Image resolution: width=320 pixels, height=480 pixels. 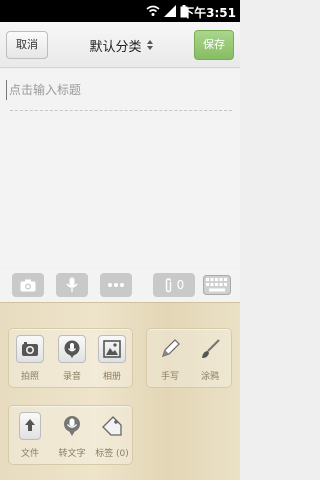 What do you see at coordinates (112, 454) in the screenshot?
I see `panel-label: 标签 (0)` at bounding box center [112, 454].